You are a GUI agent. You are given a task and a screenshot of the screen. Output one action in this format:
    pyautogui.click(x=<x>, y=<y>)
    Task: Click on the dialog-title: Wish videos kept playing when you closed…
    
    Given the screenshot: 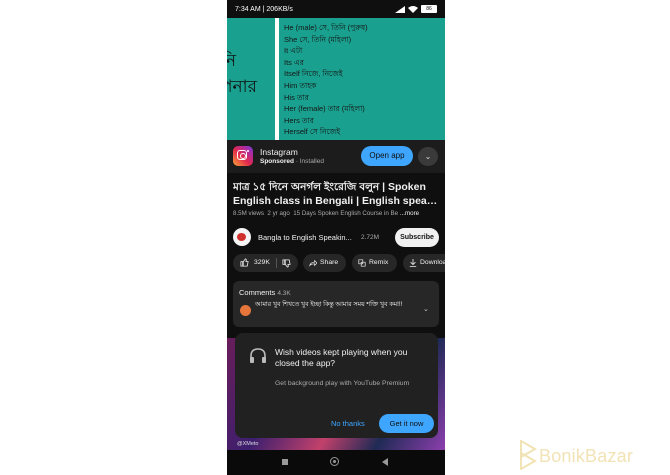 What is the action you would take?
    pyautogui.click(x=341, y=357)
    